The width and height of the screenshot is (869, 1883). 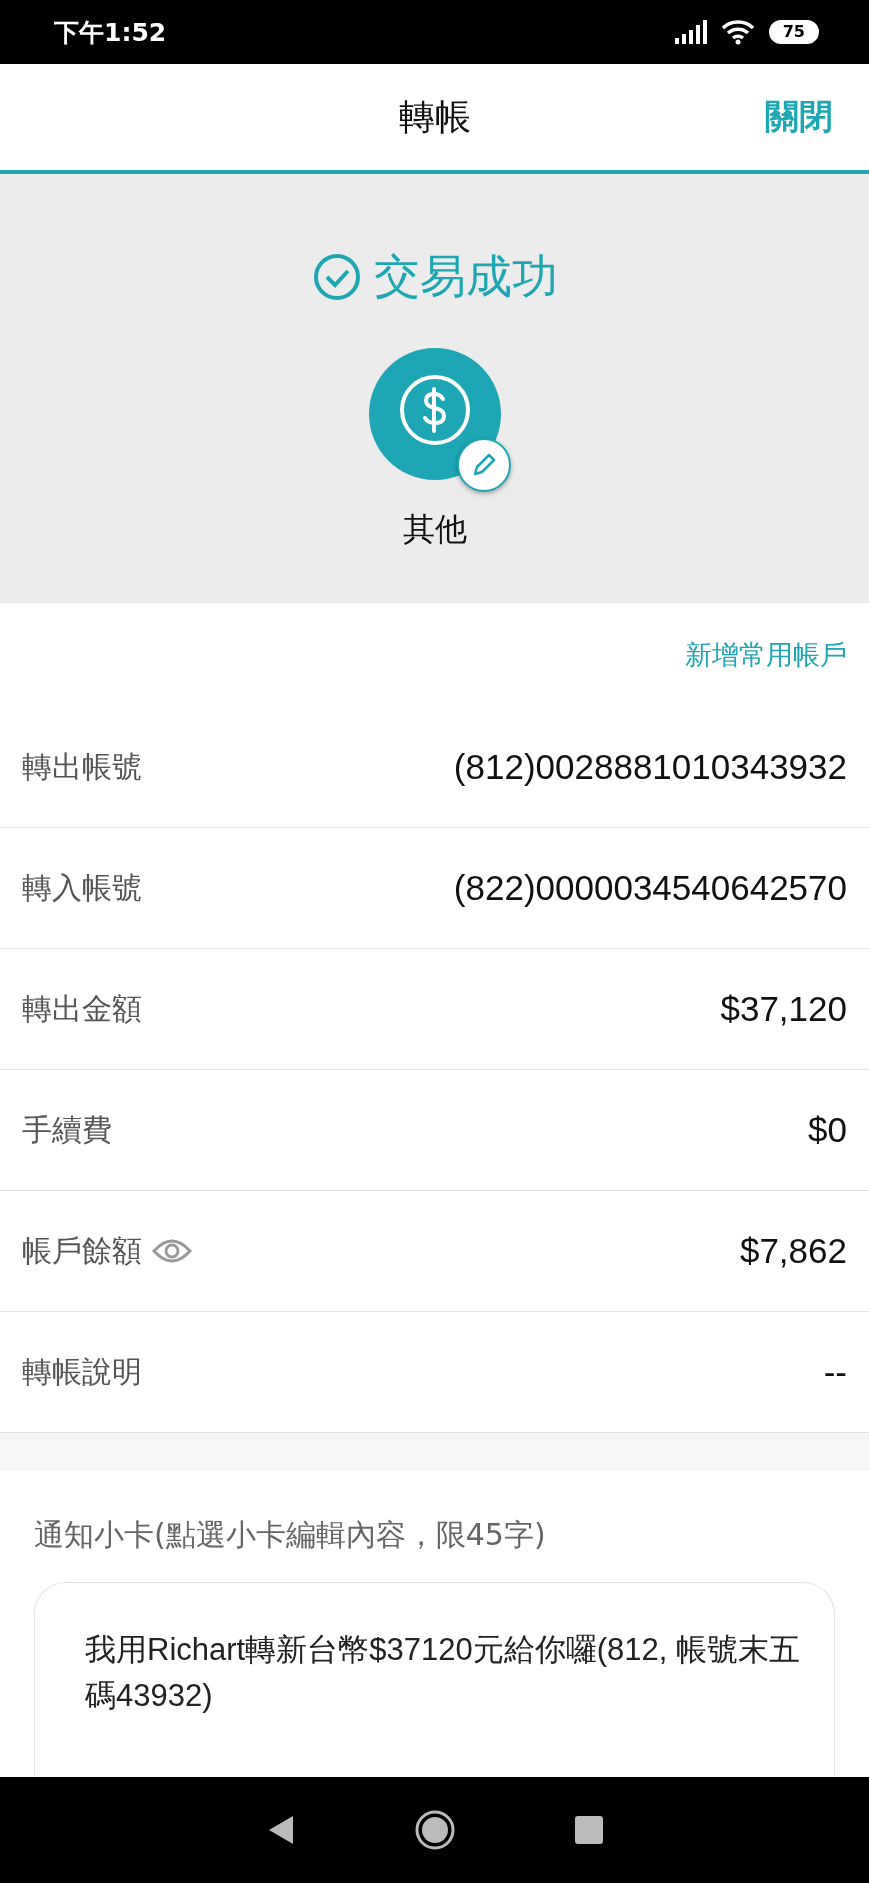 I want to click on detail-value: (822)0000034540642570, so click(x=650, y=888).